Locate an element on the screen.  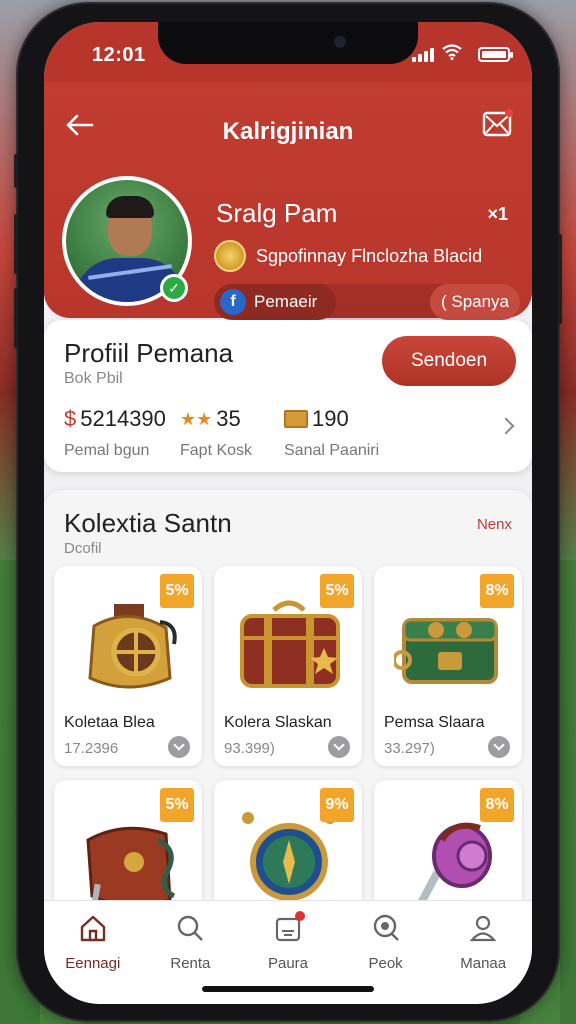
home-indicator is located at coordinates (288, 989).